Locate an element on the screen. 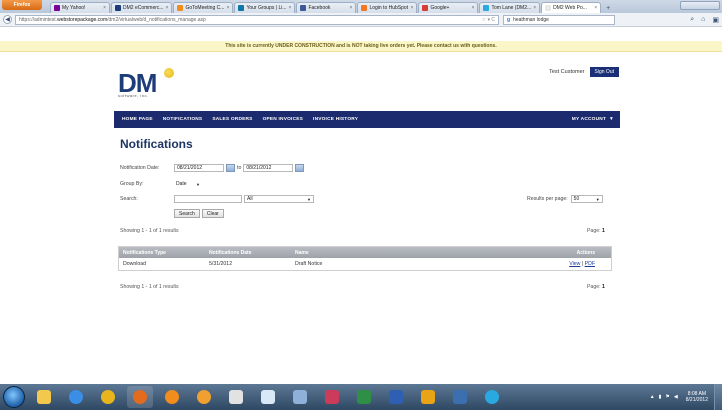 This screenshot has height=410, width=722. page-label: Page: is located at coordinates (594, 231).